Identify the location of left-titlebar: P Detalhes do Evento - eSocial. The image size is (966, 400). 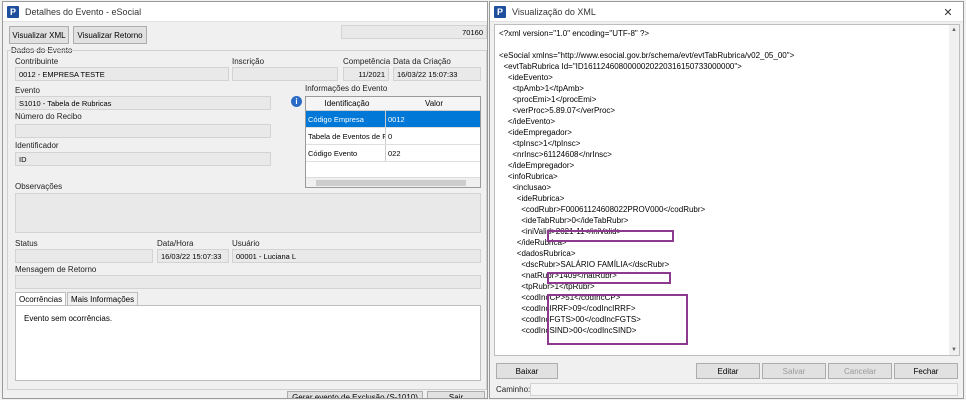
(245, 12).